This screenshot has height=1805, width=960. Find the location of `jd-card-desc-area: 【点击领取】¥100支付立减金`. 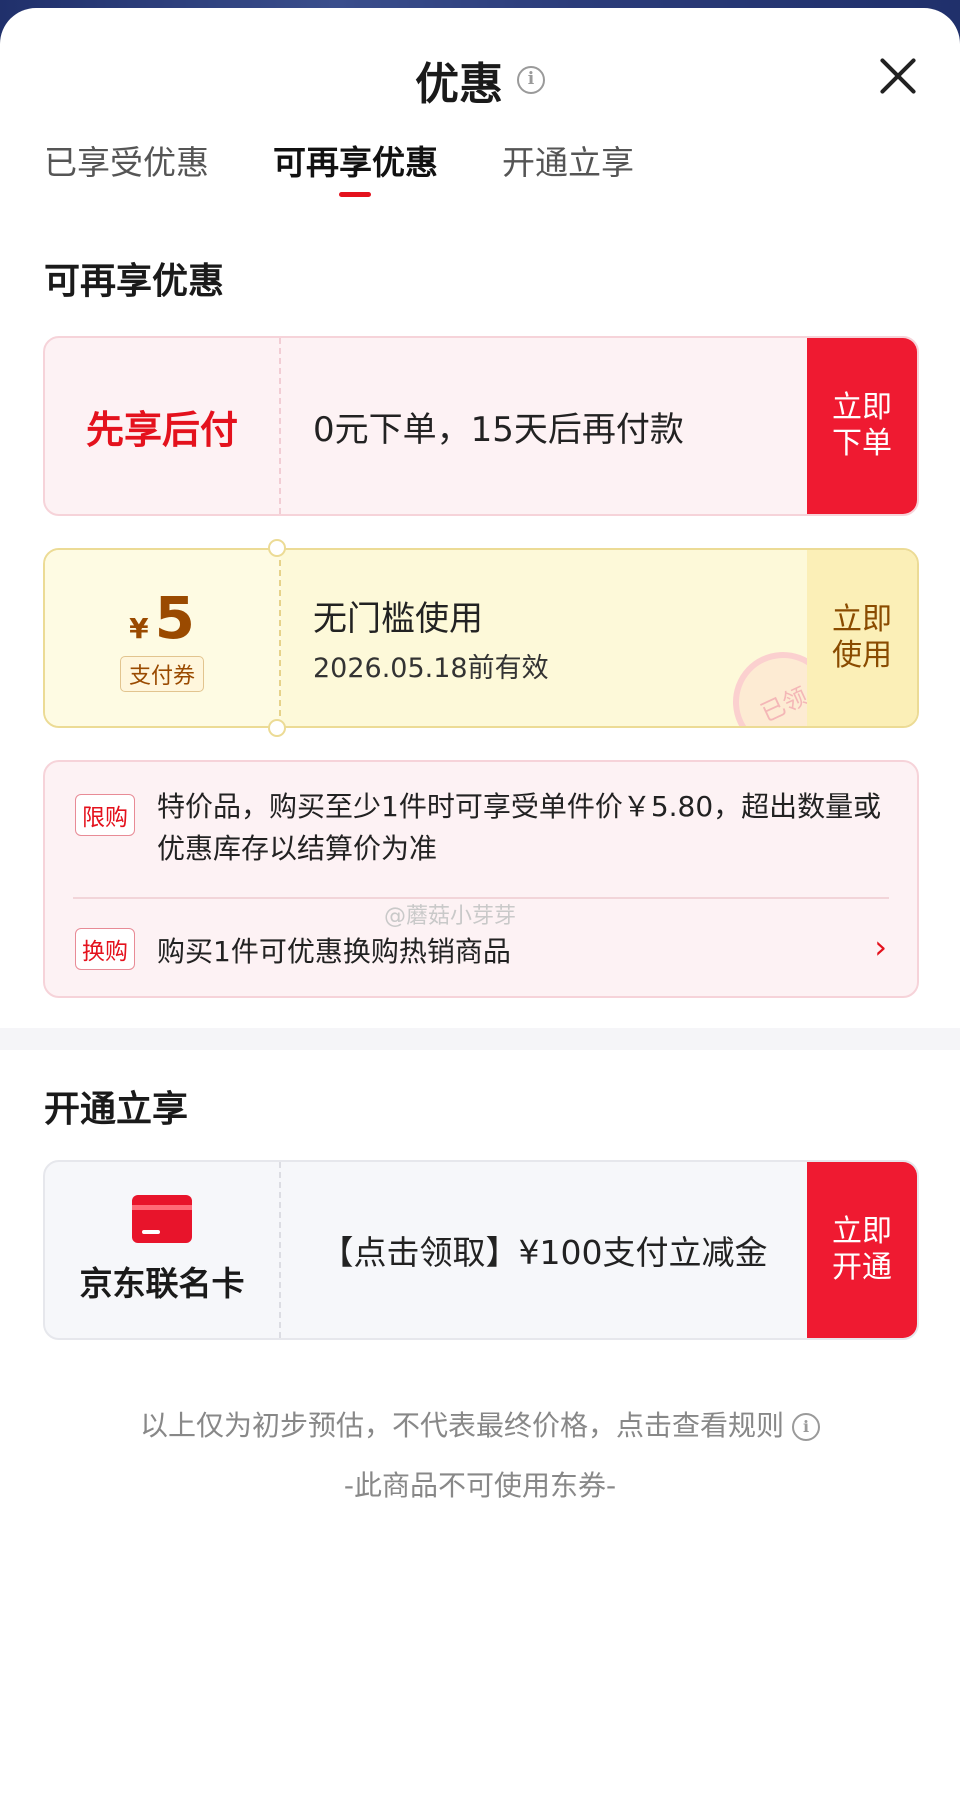

jd-card-desc-area: 【点击领取】¥100支付立减金 is located at coordinates (544, 1250).